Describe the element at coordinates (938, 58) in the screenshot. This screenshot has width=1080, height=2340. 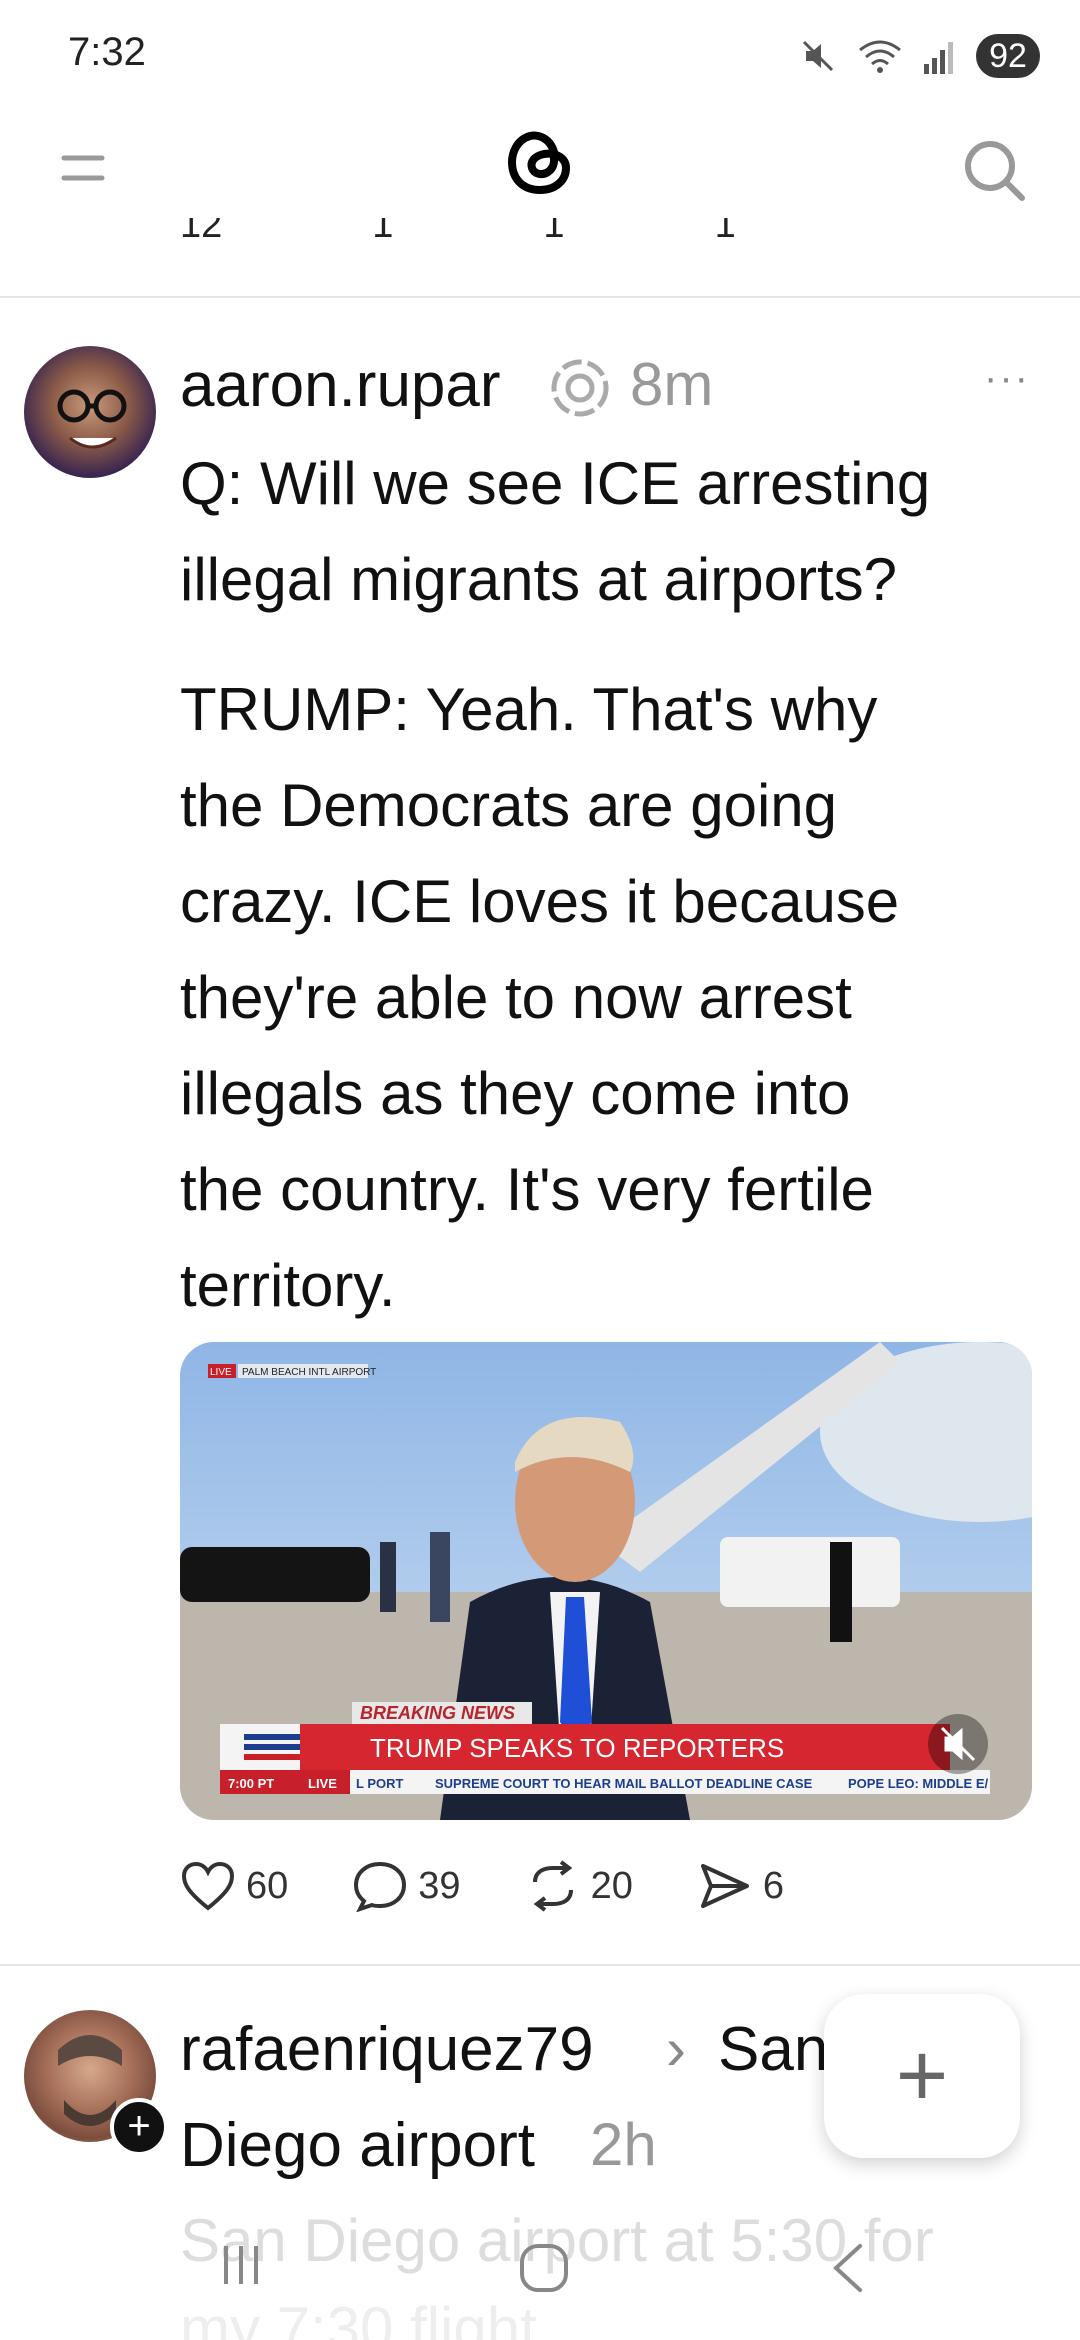
I see `signal-icon` at that location.